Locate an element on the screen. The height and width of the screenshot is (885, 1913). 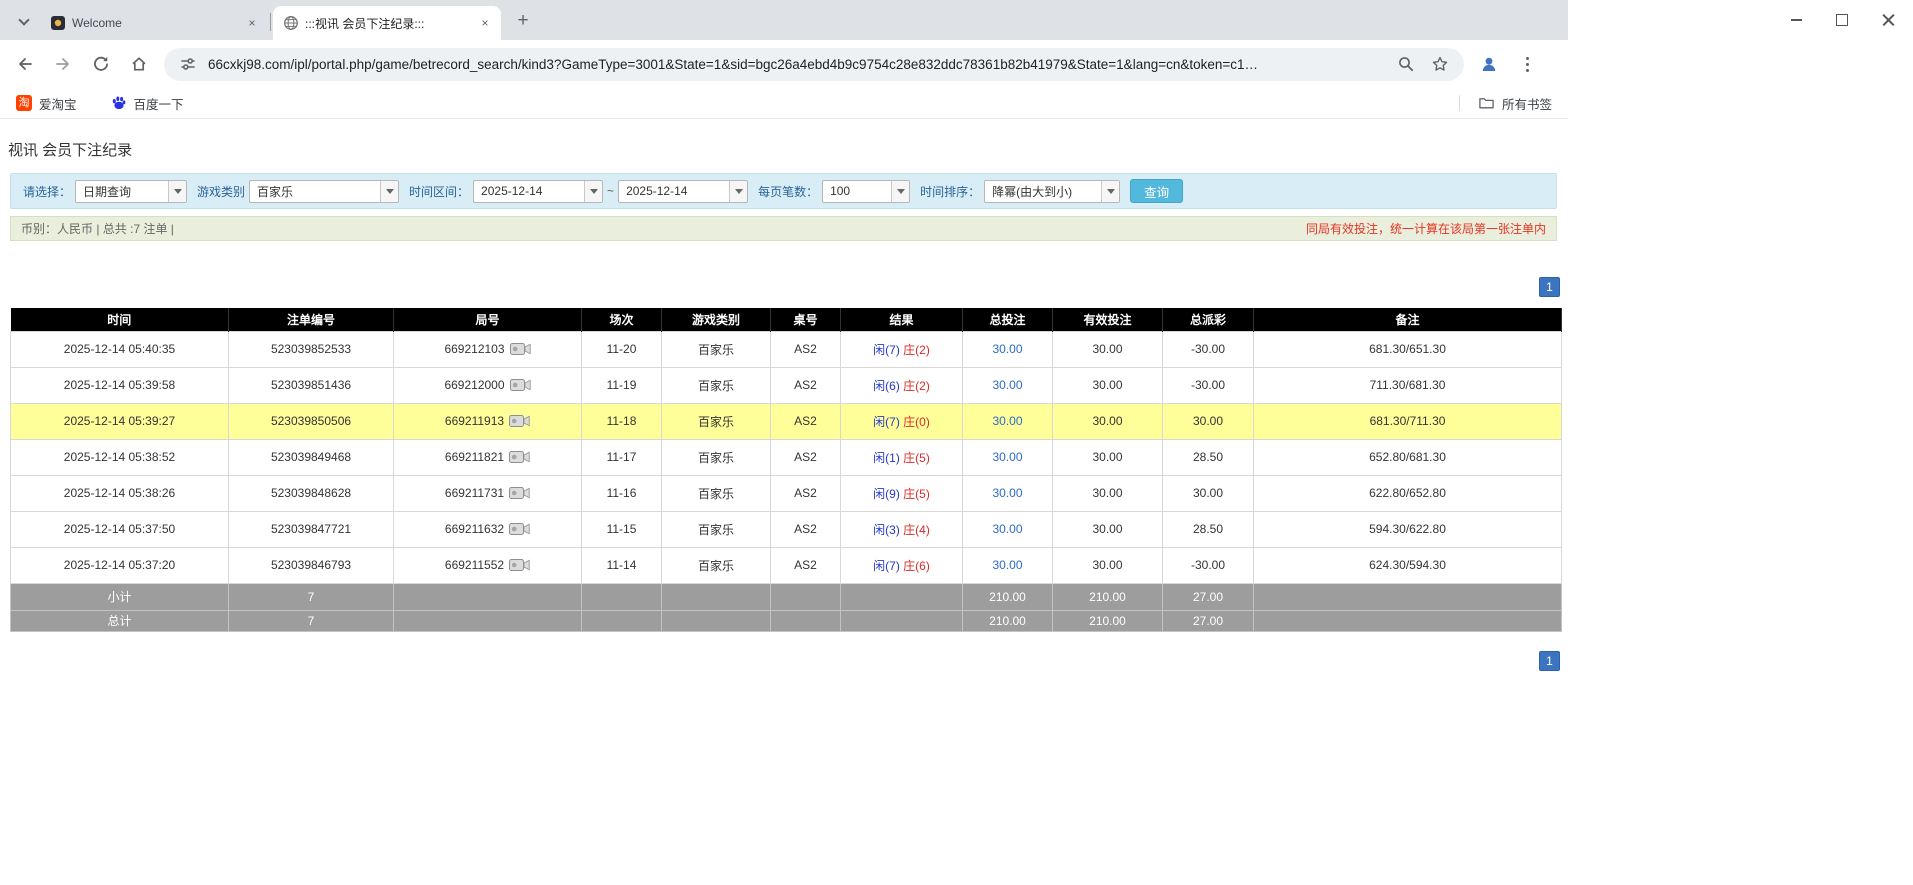
home-button is located at coordinates (139, 64).